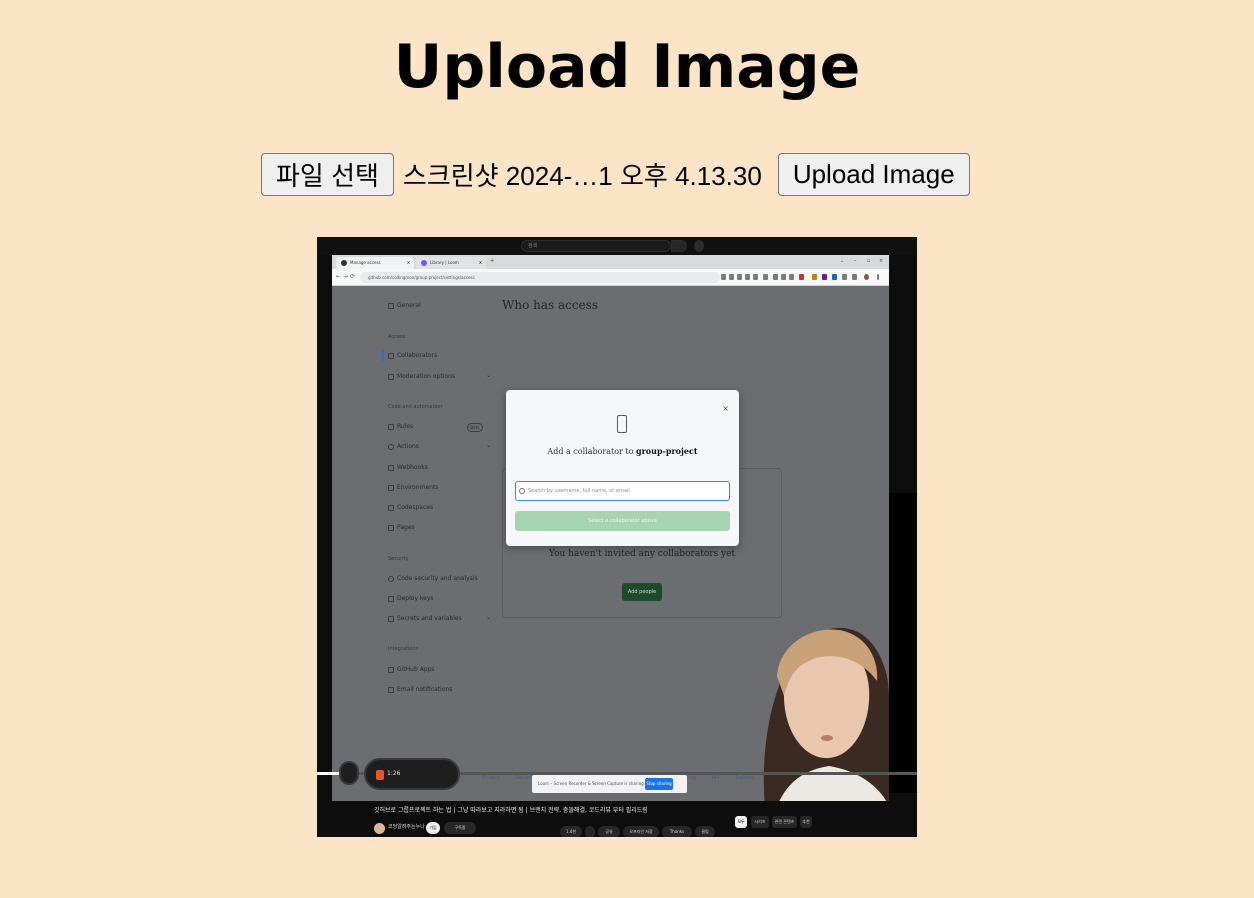 The image size is (1254, 898). Describe the element at coordinates (391, 355) in the screenshot. I see `people-icon` at that location.